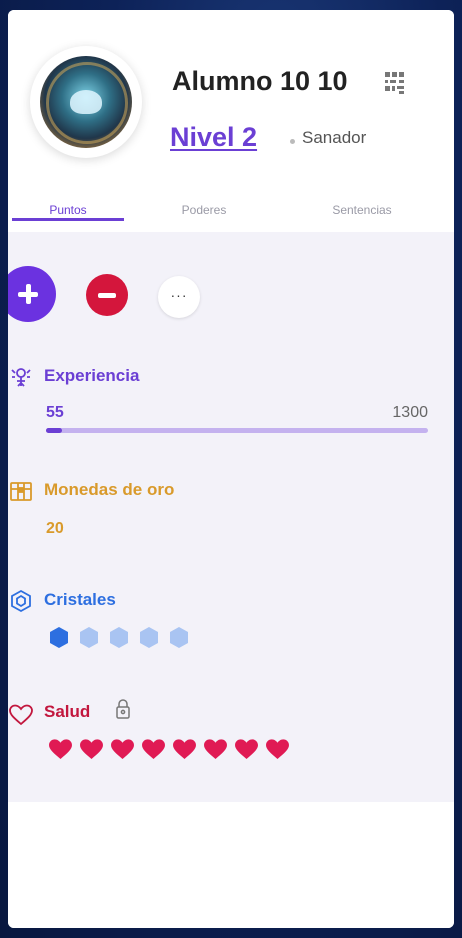 This screenshot has height=938, width=462. What do you see at coordinates (55, 412) in the screenshot?
I see `experience-value: 55` at bounding box center [55, 412].